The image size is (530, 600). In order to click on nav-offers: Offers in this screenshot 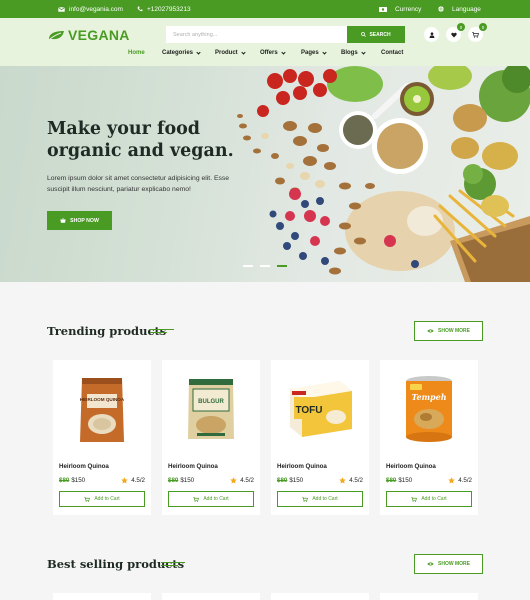, I will do `click(273, 52)`.